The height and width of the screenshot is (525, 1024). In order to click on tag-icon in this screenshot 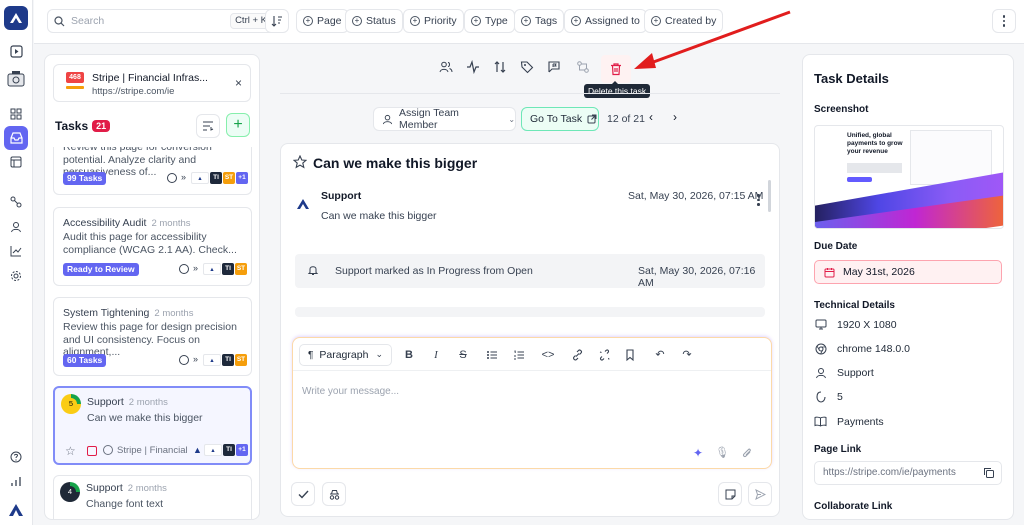, I will do `click(528, 68)`.